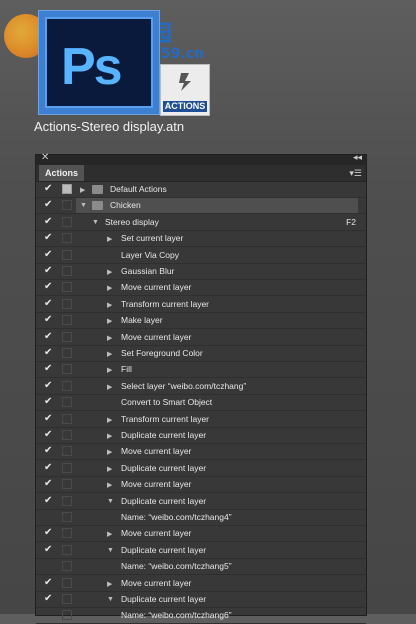 The height and width of the screenshot is (624, 416). Describe the element at coordinates (201, 616) in the screenshot. I see `action-detail-row: Name: “weibo.com/tczhang6”` at that location.